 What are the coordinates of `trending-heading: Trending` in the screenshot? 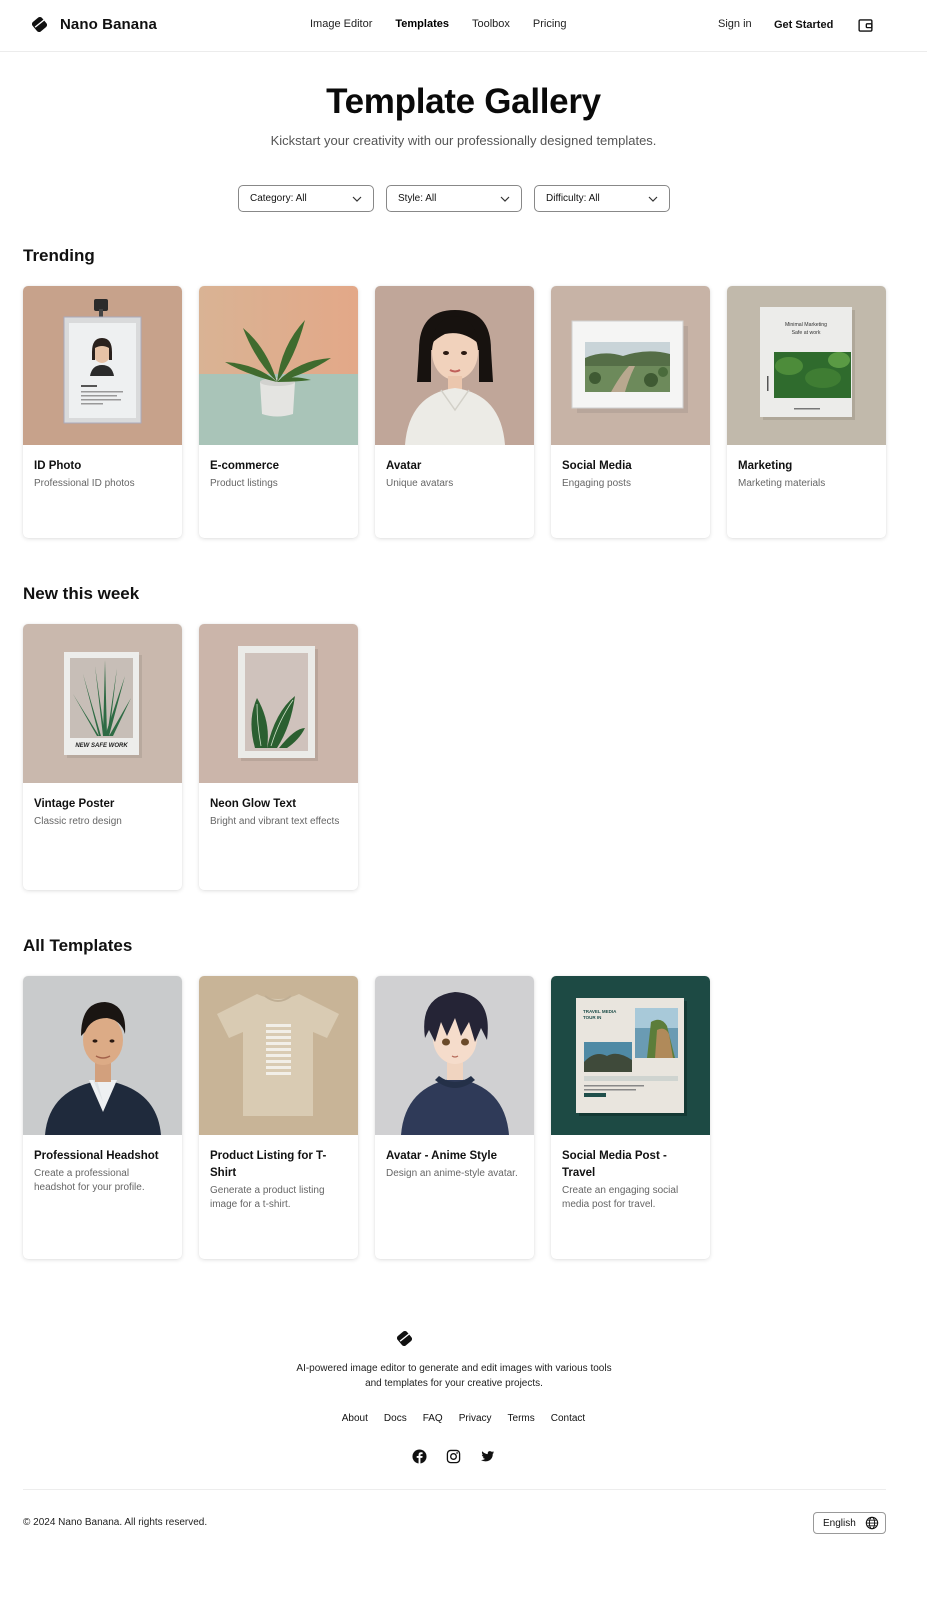 It's located at (59, 255).